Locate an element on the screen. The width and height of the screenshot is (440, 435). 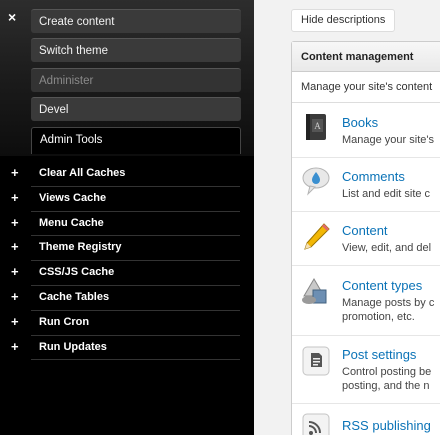
book-icon: A is located at coordinates (316, 127).